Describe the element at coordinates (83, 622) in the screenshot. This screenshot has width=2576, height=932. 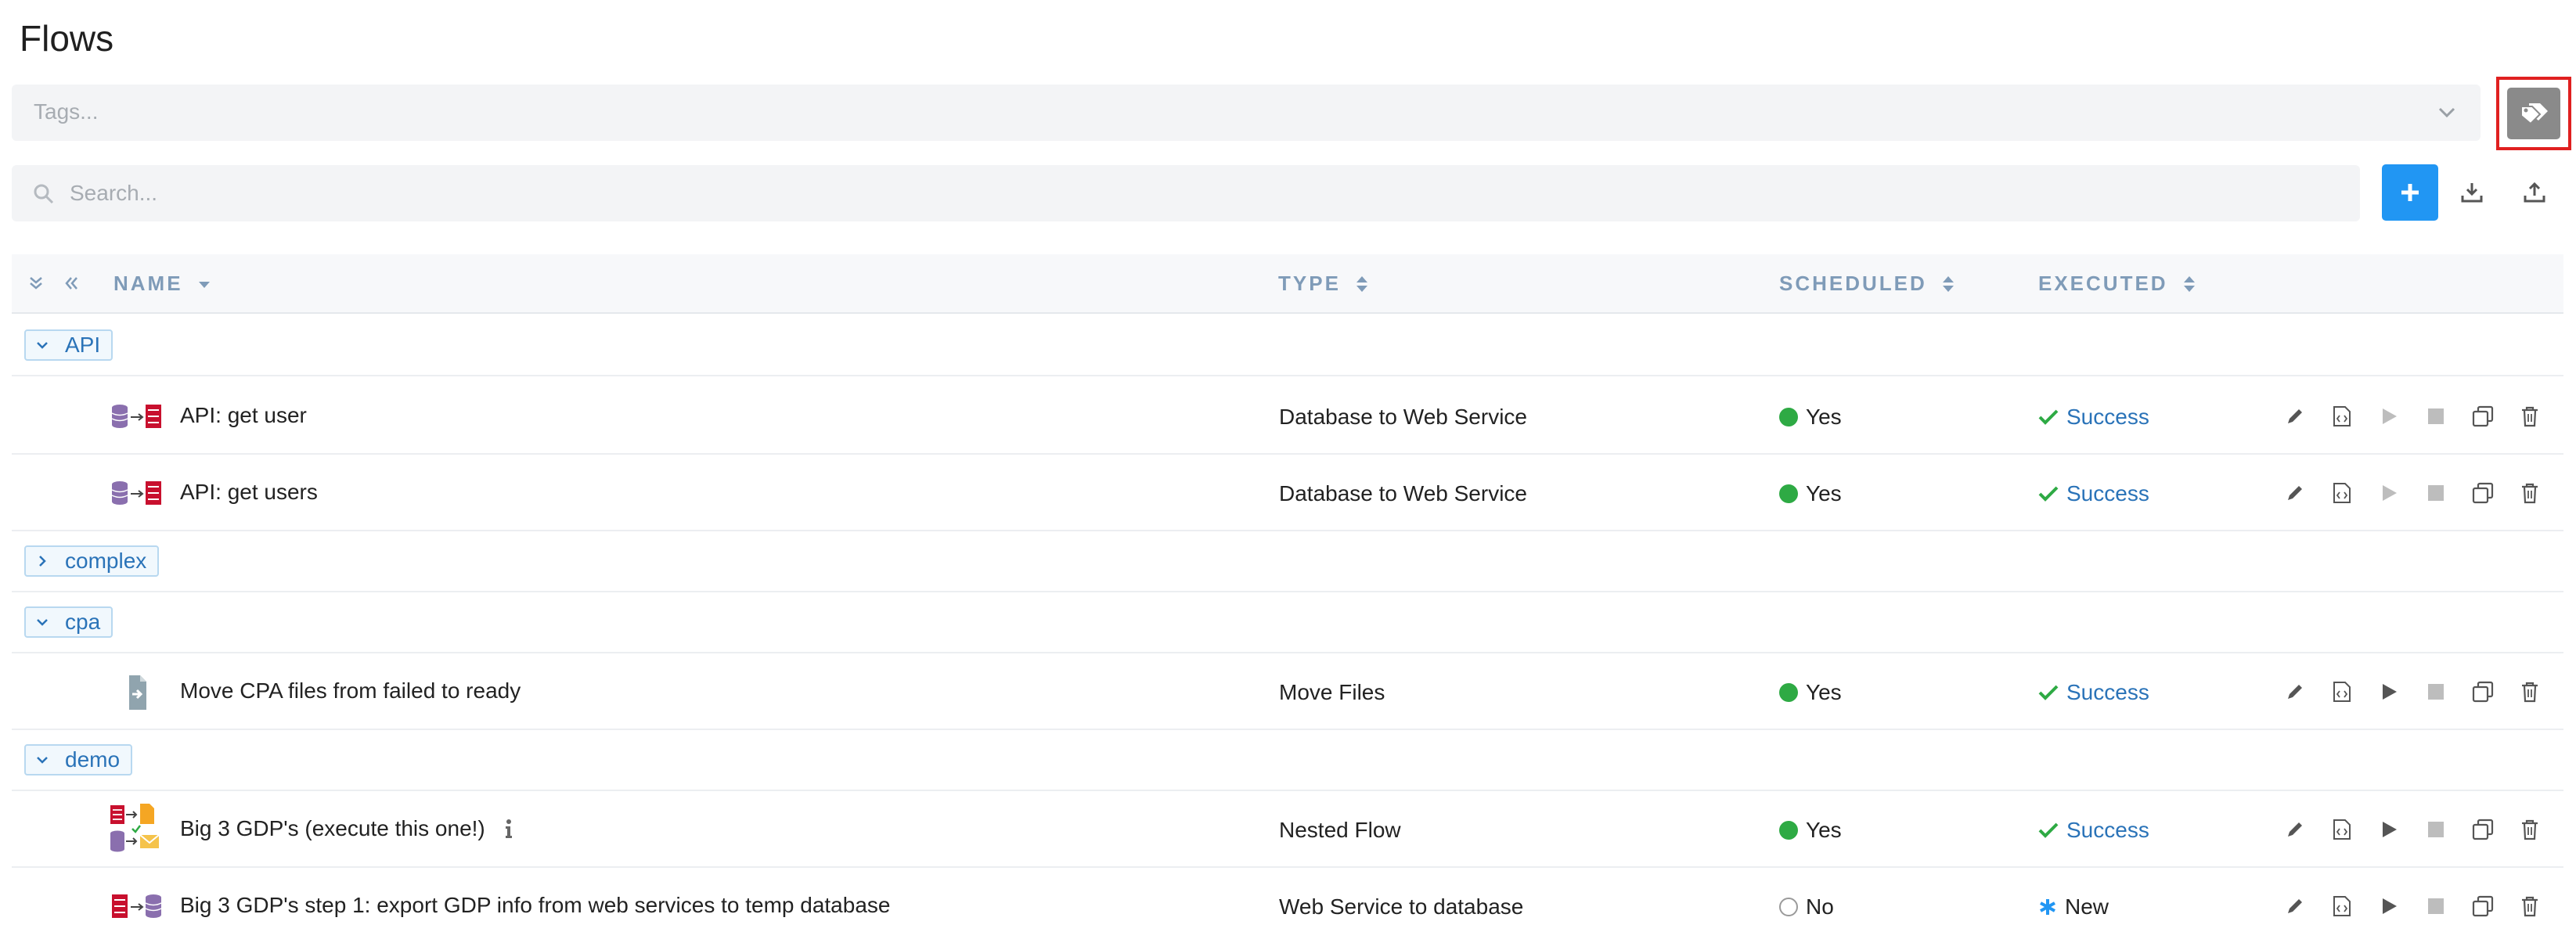
I see `group-label: cpa` at that location.